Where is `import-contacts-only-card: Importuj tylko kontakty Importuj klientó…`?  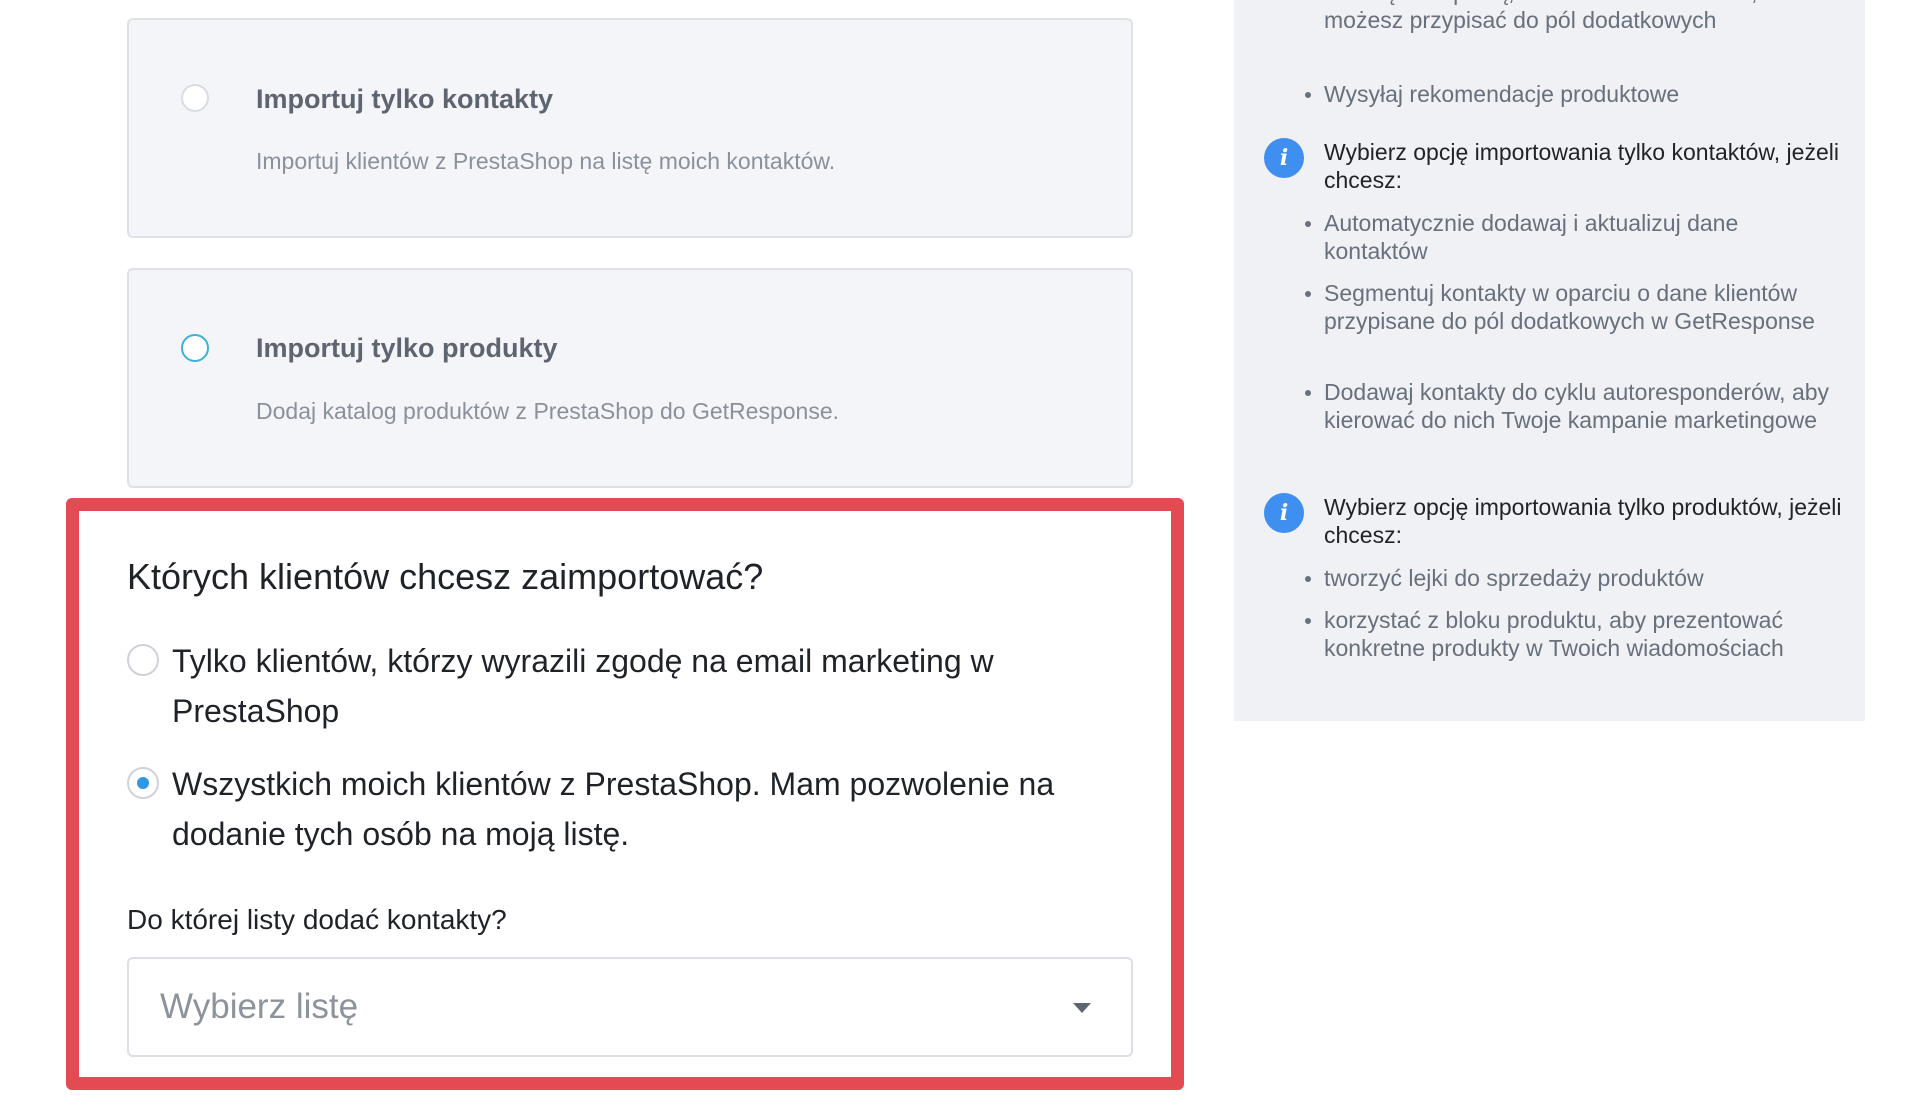
import-contacts-only-card: Importuj tylko kontakty Importuj klientó… is located at coordinates (630, 128).